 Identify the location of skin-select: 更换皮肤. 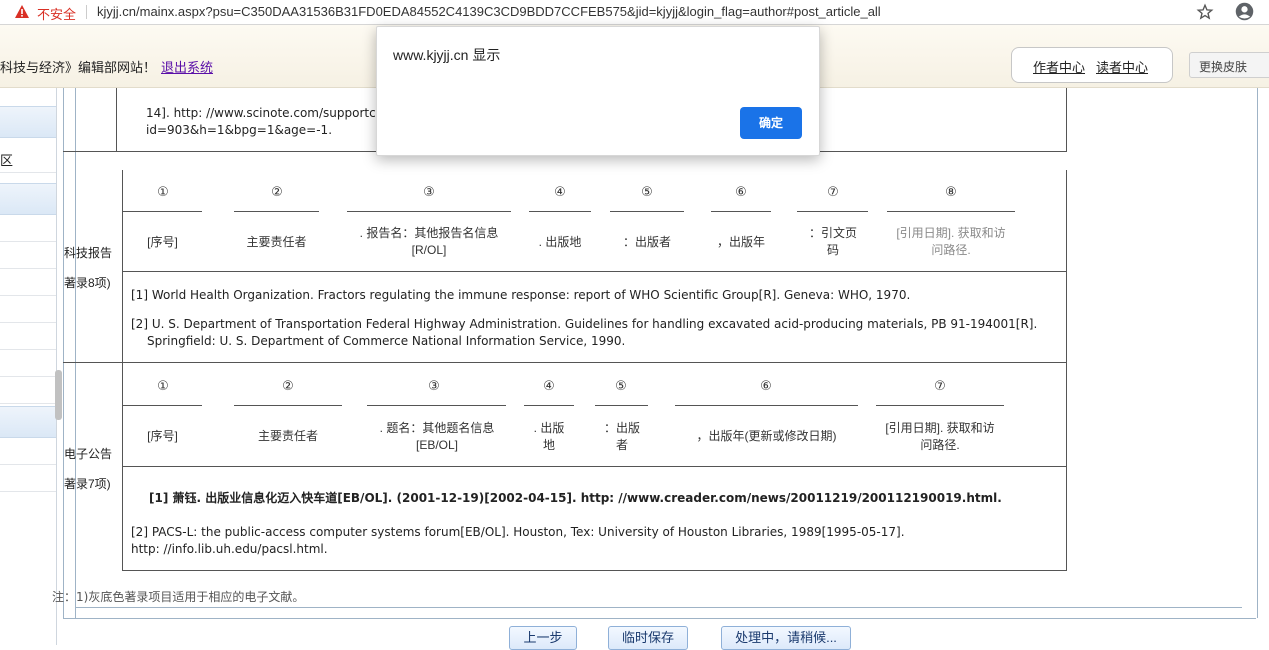
(1229, 65).